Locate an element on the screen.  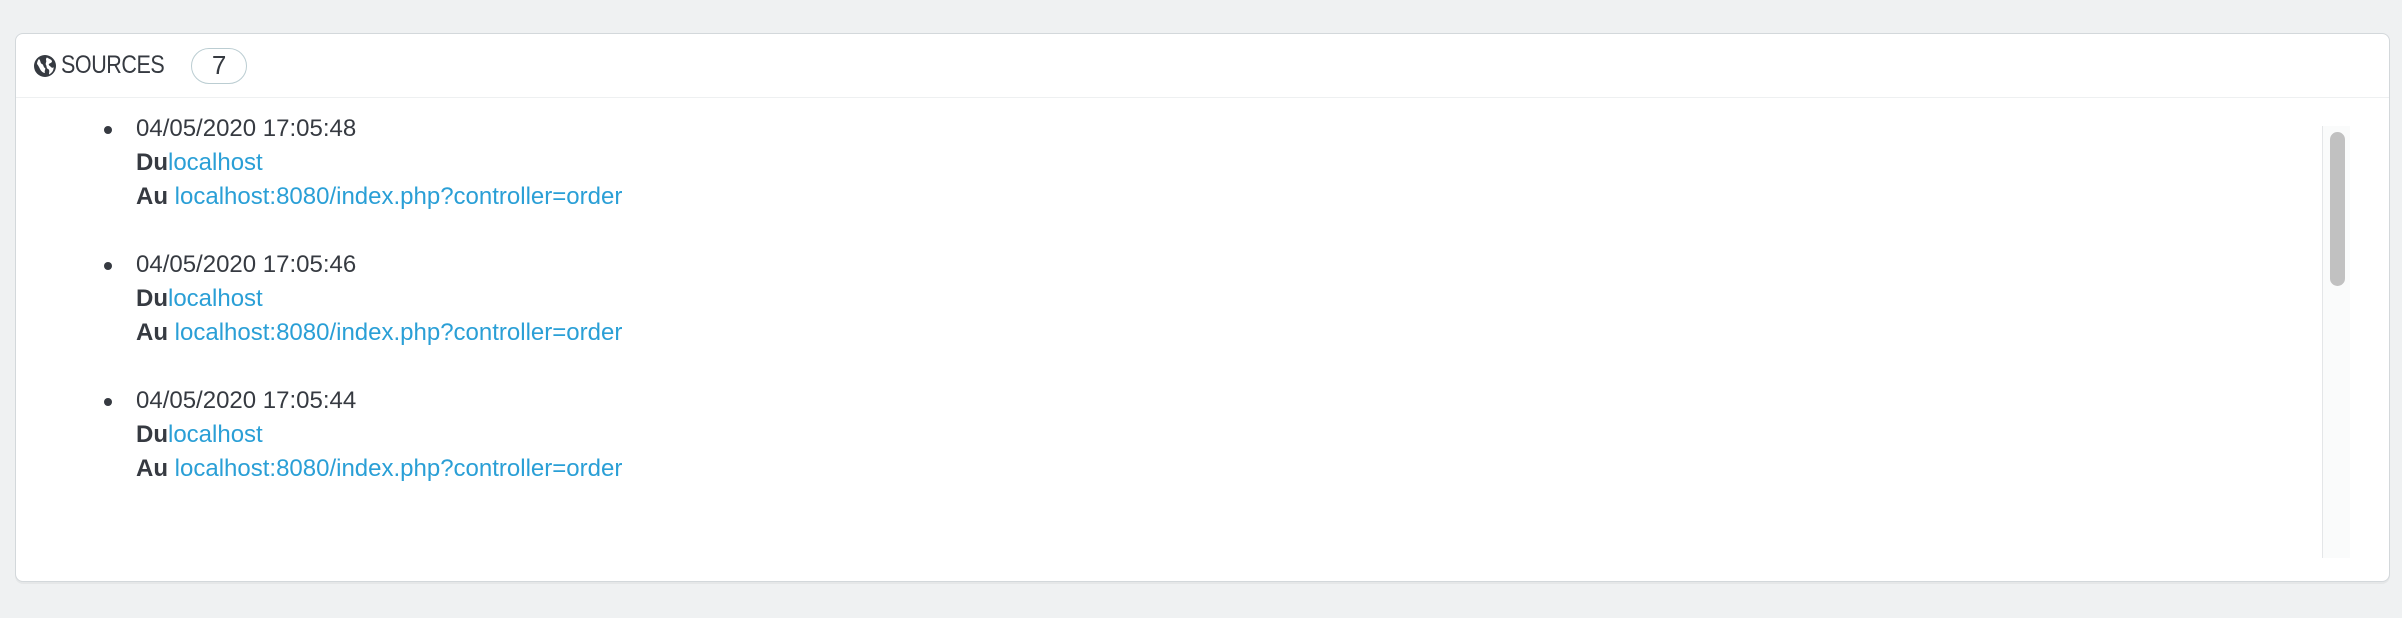
scrollbar-track is located at coordinates (2336, 342).